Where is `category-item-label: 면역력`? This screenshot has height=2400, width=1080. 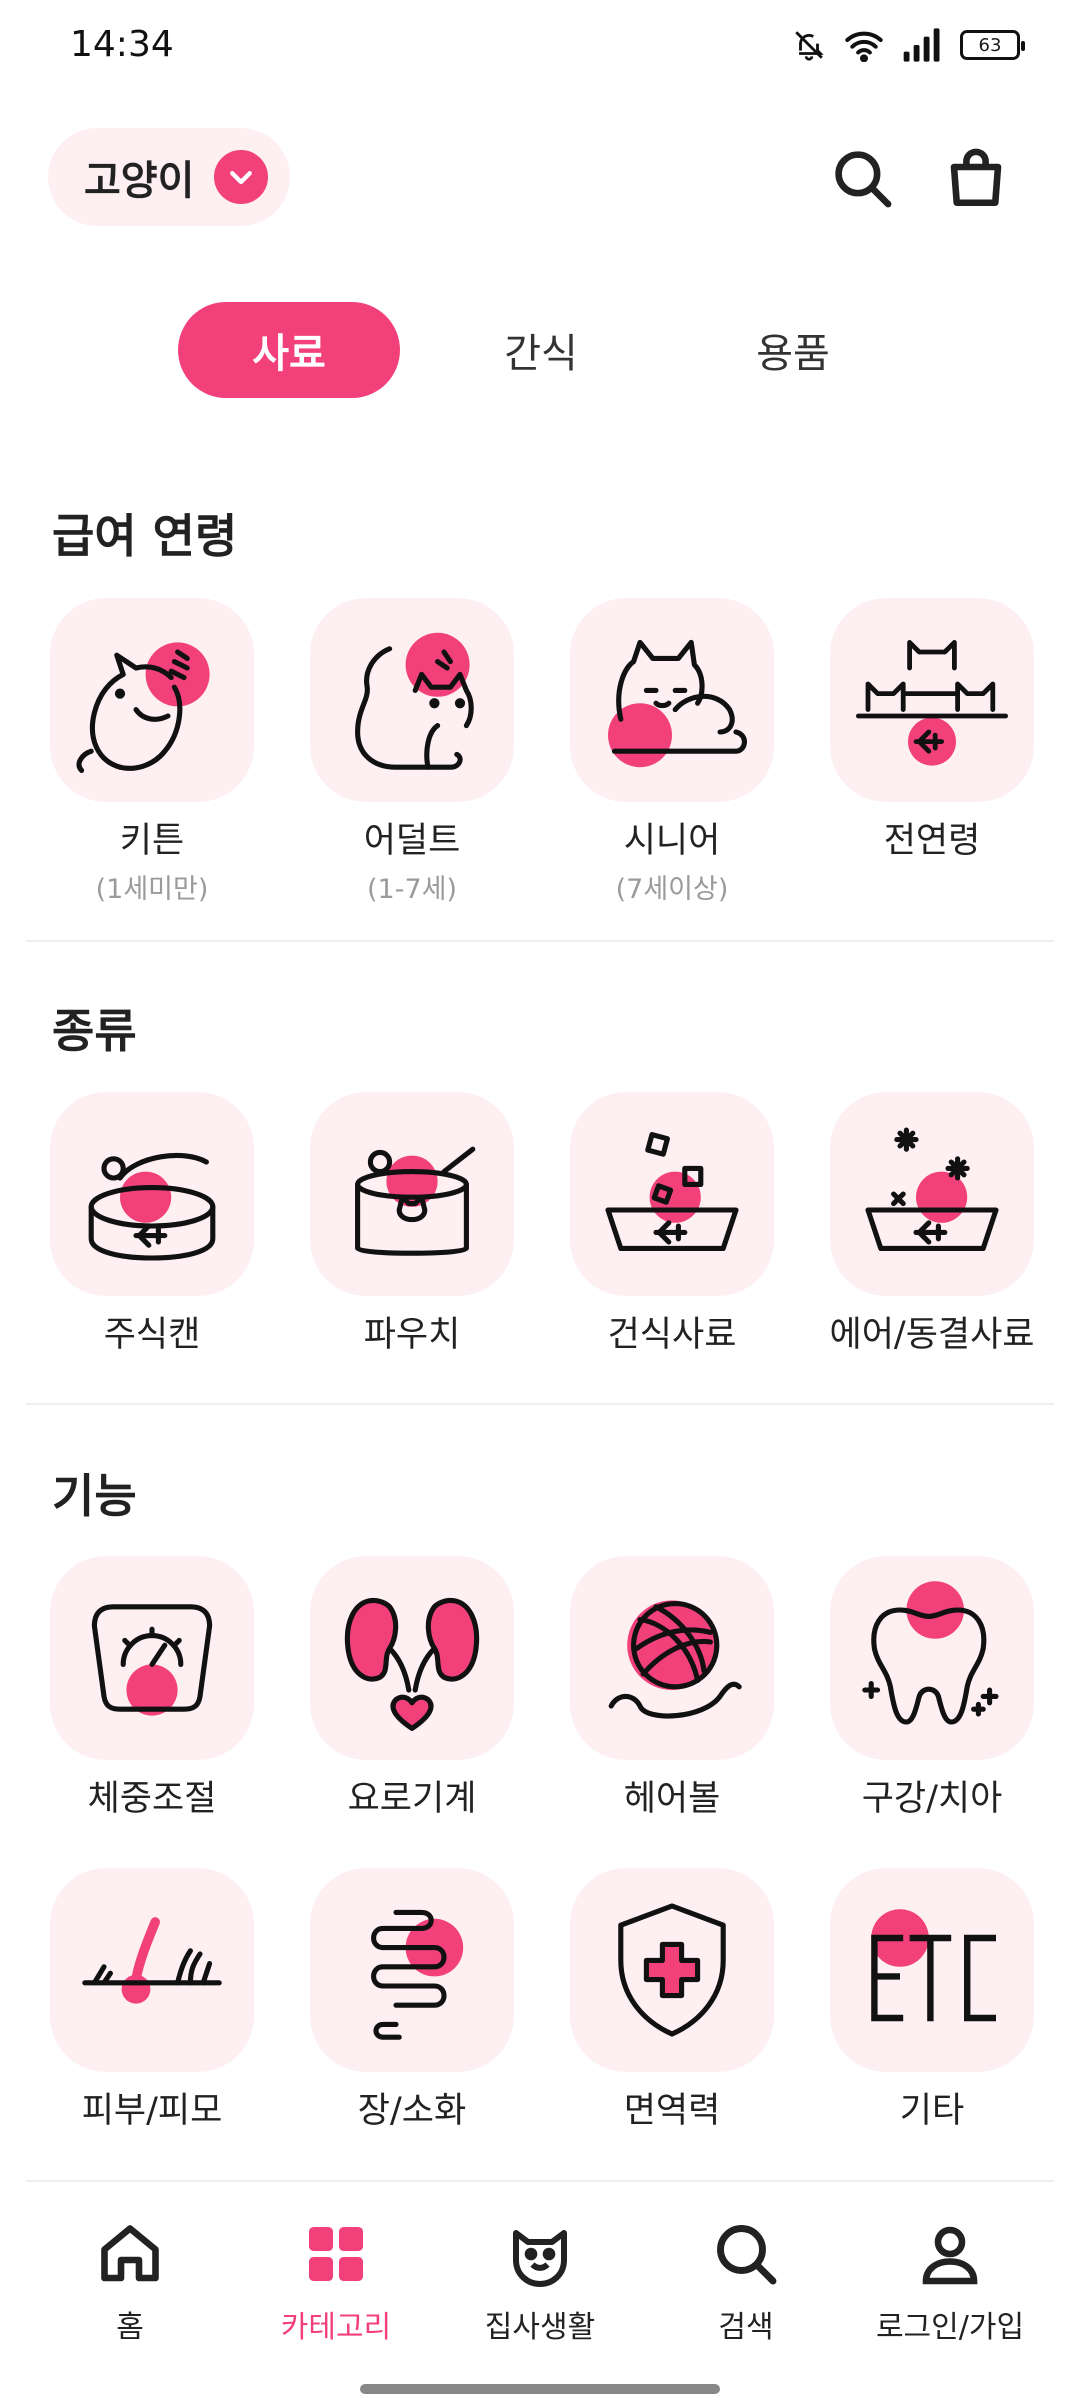 category-item-label: 면역력 is located at coordinates (672, 2111).